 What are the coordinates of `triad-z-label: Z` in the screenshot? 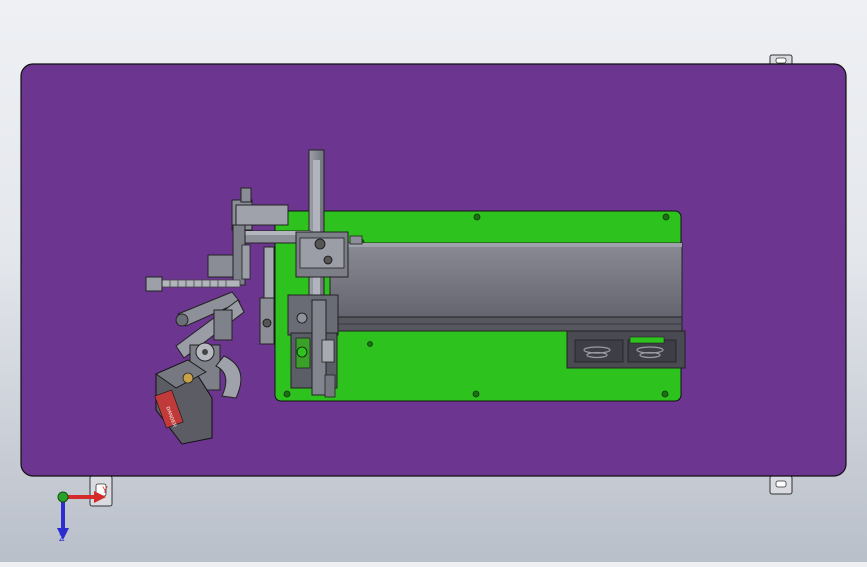 It's located at (62, 538).